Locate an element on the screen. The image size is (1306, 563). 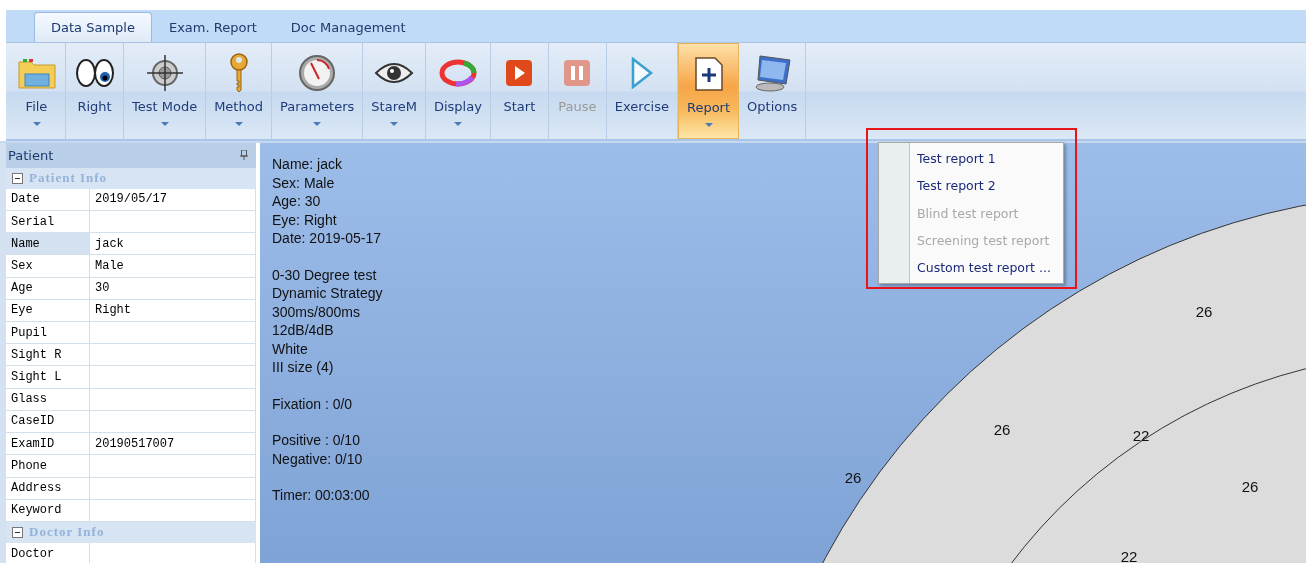
monitor-icon is located at coordinates (772, 73).